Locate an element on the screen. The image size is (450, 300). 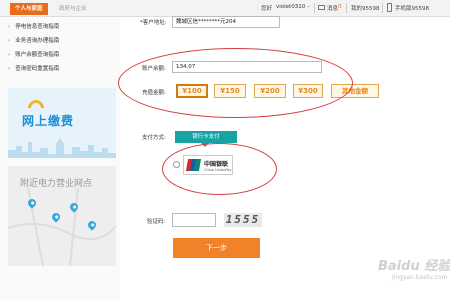
highlight-ellipse-payment is located at coordinates (219, 169).